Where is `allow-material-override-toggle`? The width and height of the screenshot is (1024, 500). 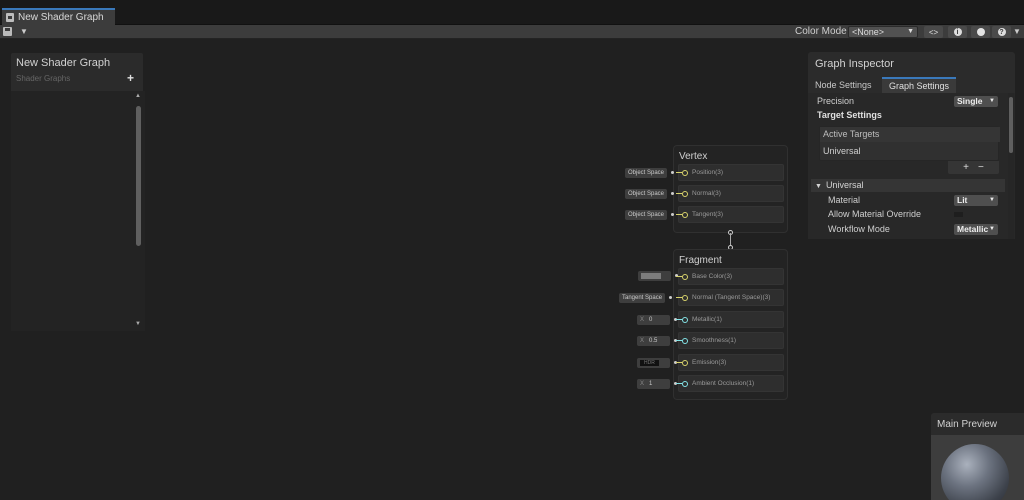 allow-material-override-toggle is located at coordinates (958, 214).